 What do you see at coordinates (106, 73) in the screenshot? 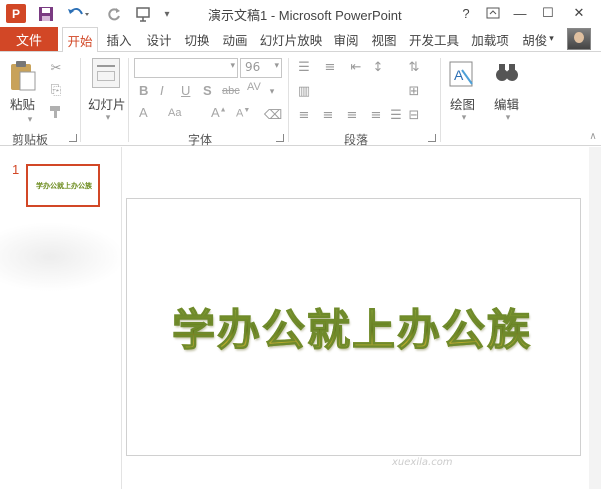
I see `new-slide-icon` at bounding box center [106, 73].